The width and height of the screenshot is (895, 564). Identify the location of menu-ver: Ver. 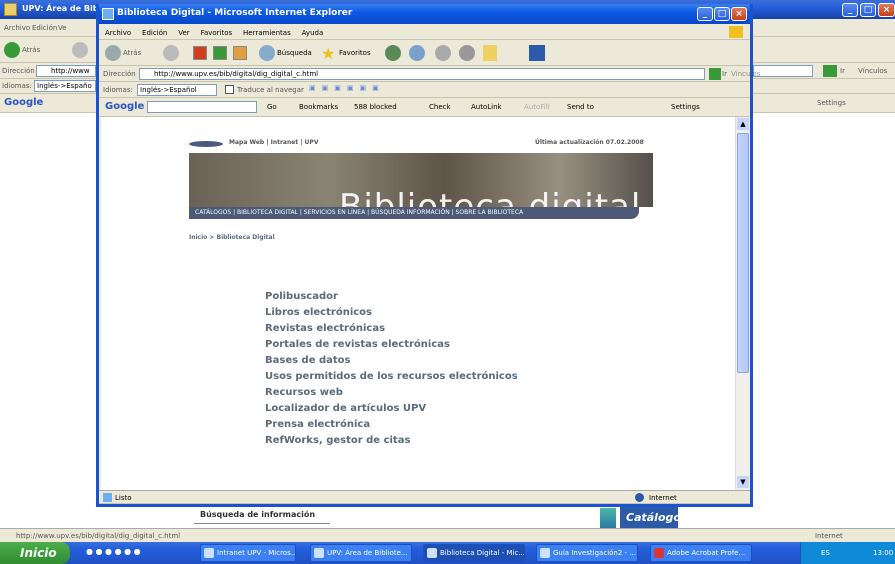
(183, 33).